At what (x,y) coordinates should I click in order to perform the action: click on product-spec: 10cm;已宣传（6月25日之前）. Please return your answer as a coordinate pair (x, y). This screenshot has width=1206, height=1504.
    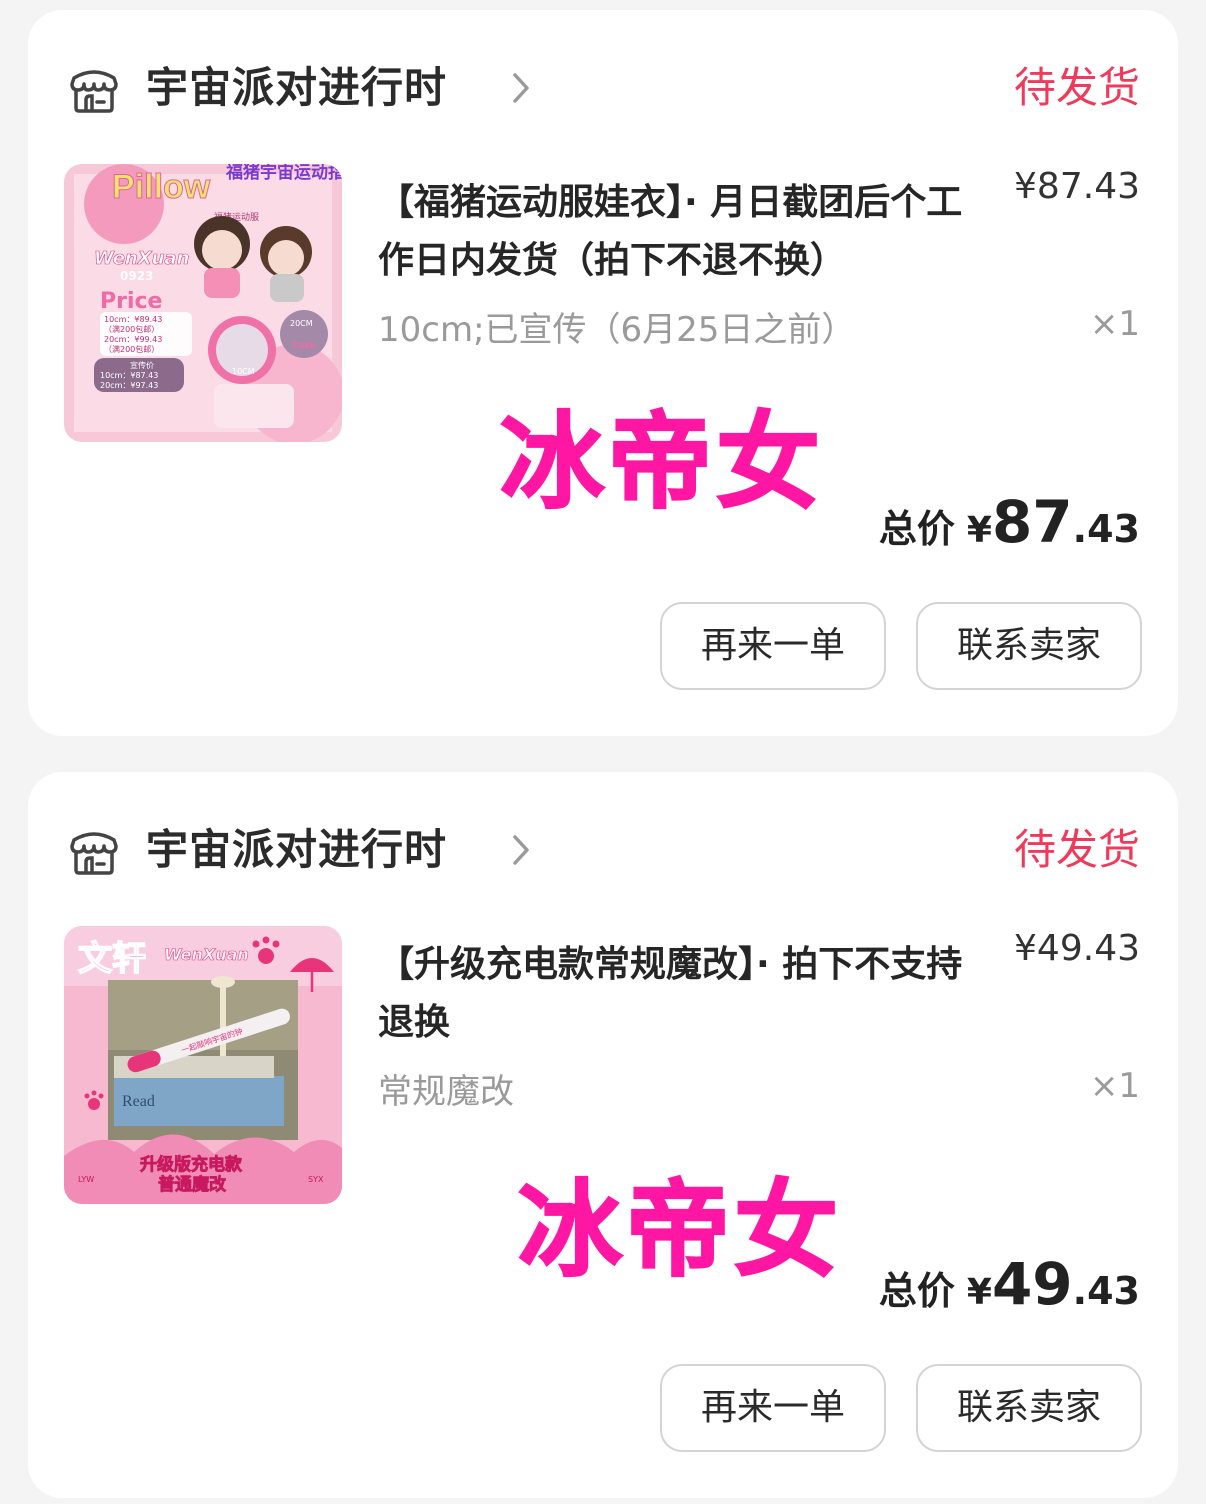
    Looking at the image, I should click on (617, 330).